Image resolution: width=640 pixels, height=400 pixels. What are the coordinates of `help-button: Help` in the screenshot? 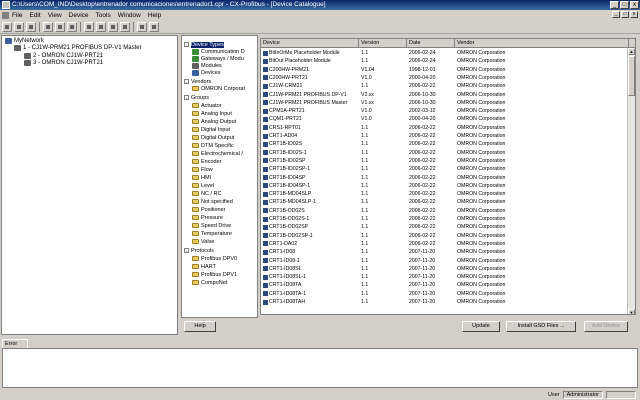 It's located at (200, 326).